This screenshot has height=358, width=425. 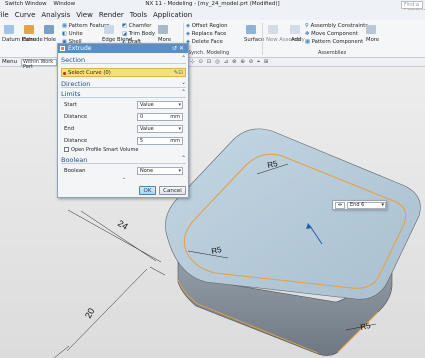 I want to click on add-component-button: Add, so click(x=296, y=40).